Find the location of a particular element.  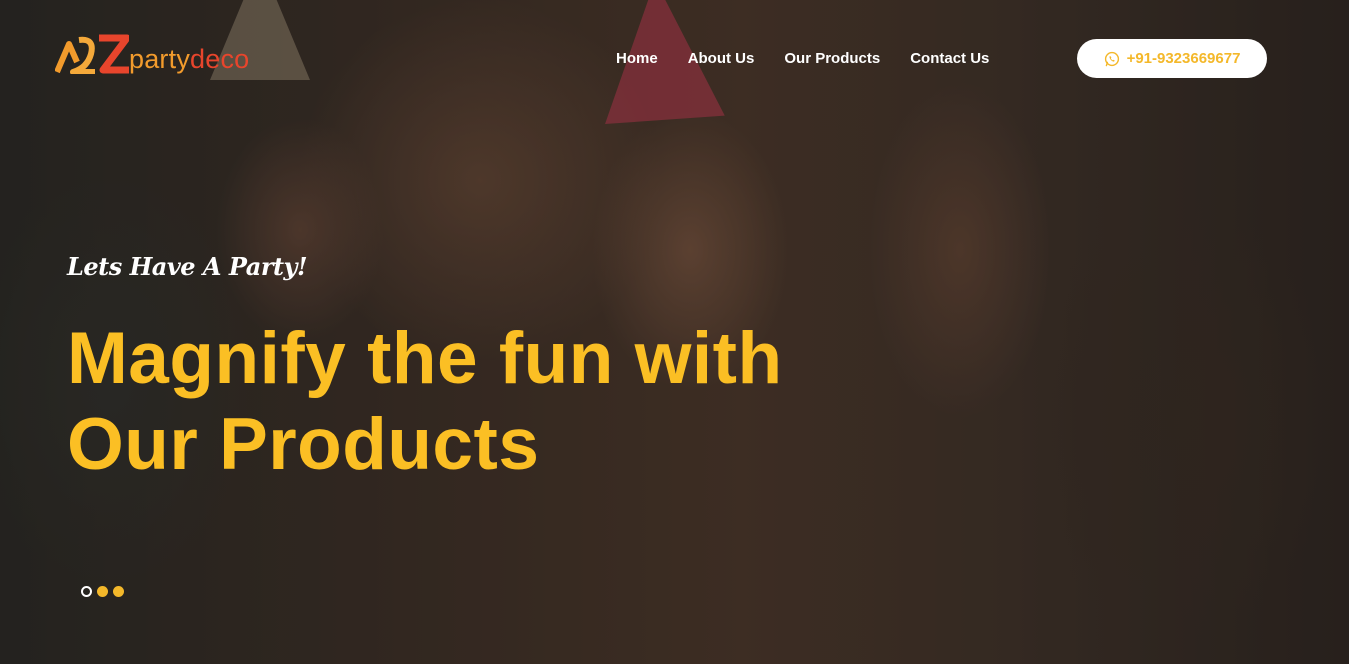

nav-contact-us: Contact Us is located at coordinates (949, 59).